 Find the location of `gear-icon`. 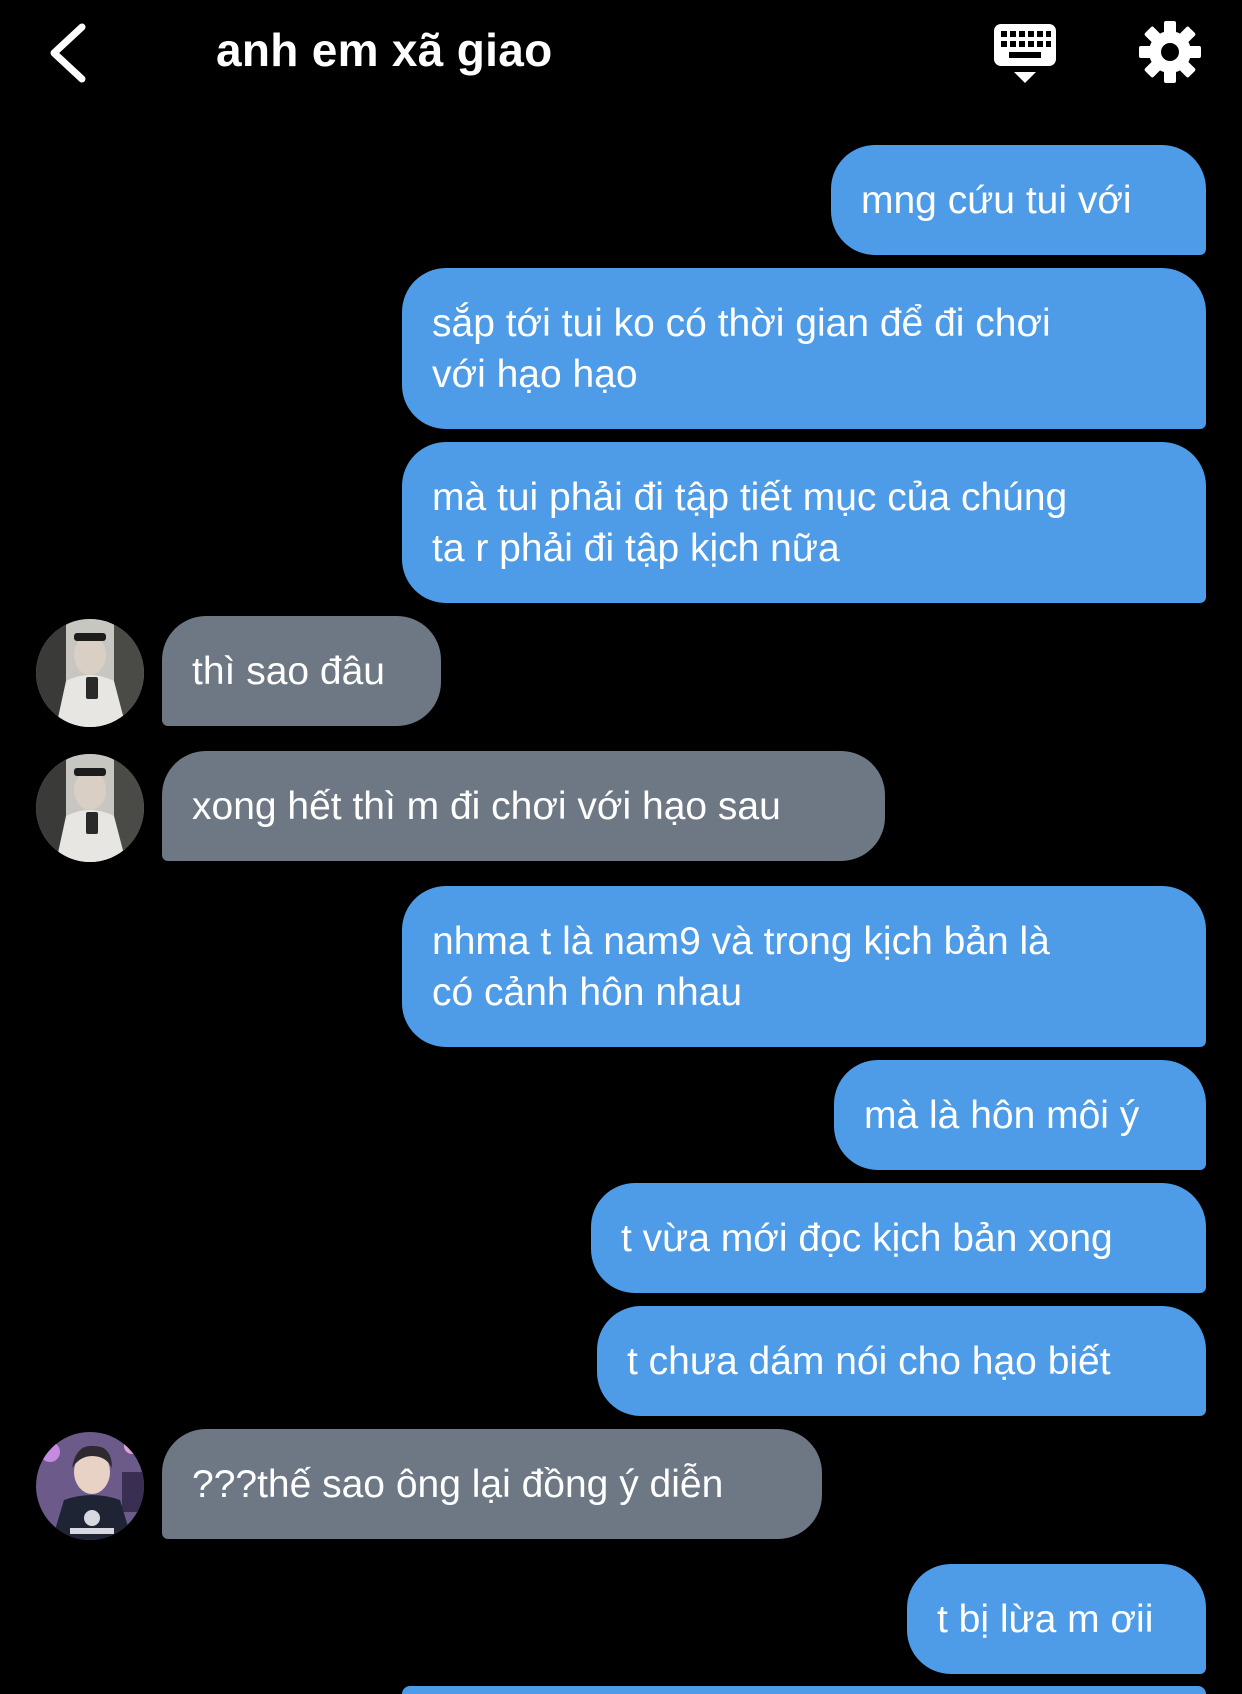

gear-icon is located at coordinates (1170, 52).